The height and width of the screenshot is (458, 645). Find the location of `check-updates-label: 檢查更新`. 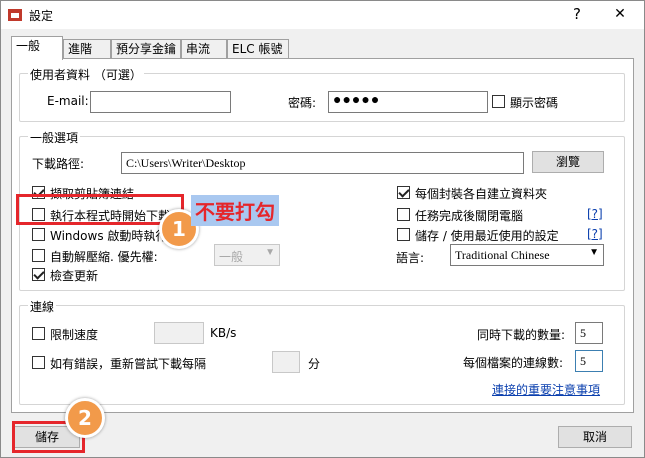

check-updates-label: 檢查更新 is located at coordinates (74, 276).